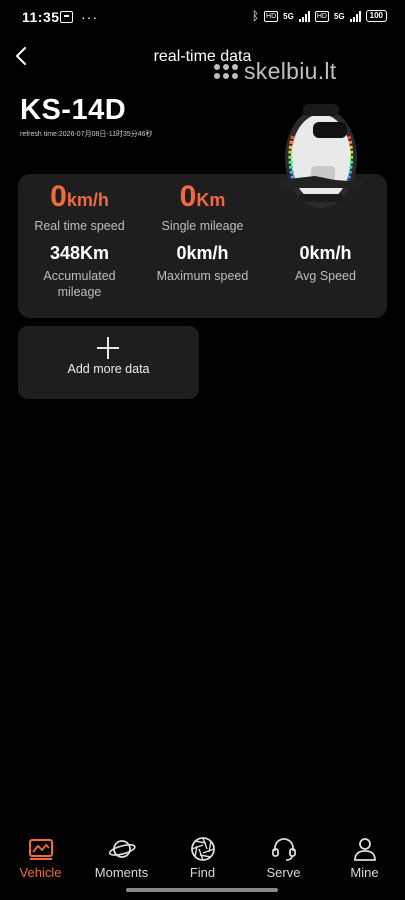  What do you see at coordinates (40, 849) in the screenshot?
I see `vehicle-icon` at bounding box center [40, 849].